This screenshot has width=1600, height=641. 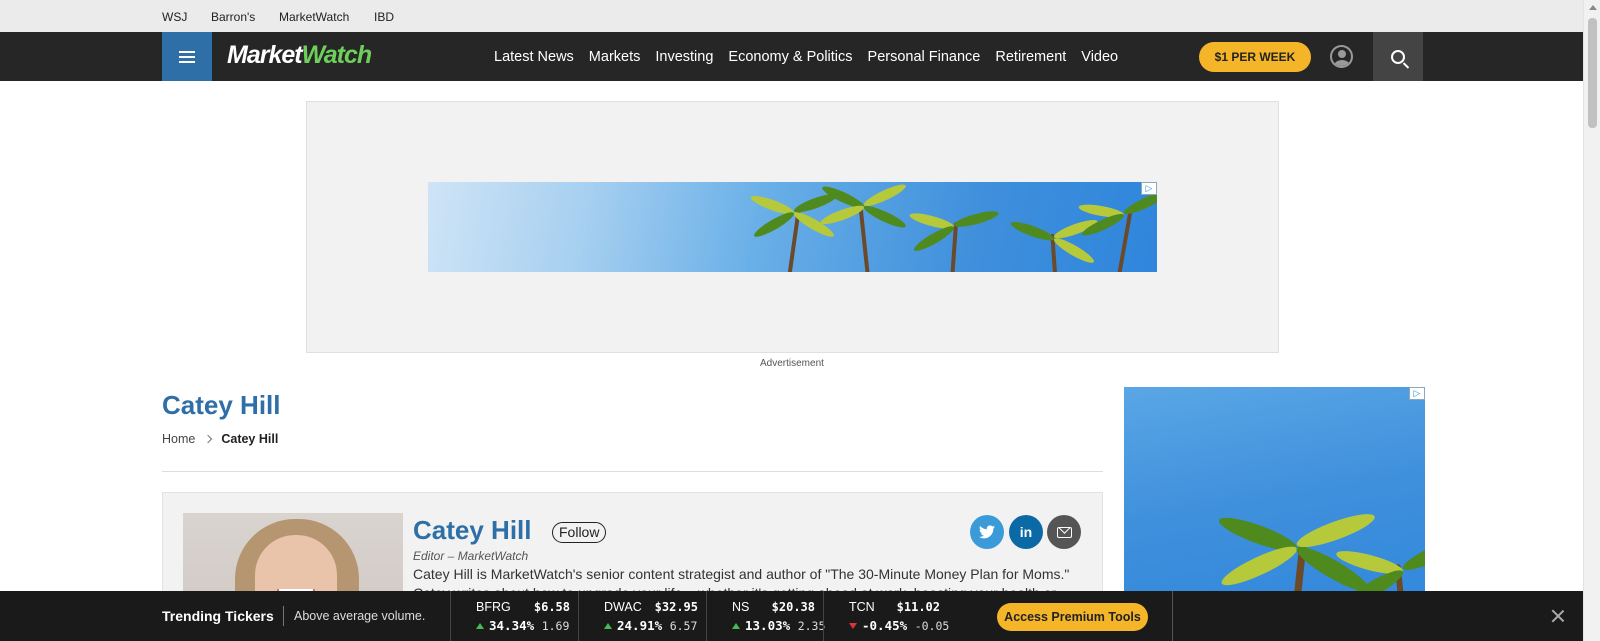 I want to click on scroll-up-arrow-icon, so click(x=1593, y=7).